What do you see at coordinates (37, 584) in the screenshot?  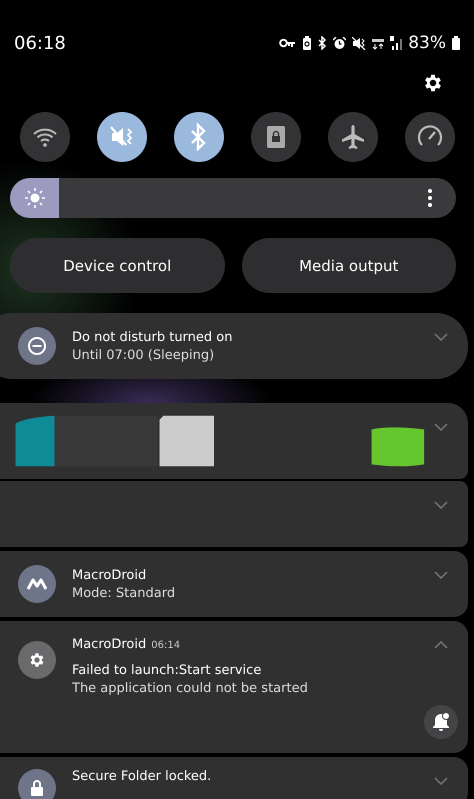 I see `app-icon` at bounding box center [37, 584].